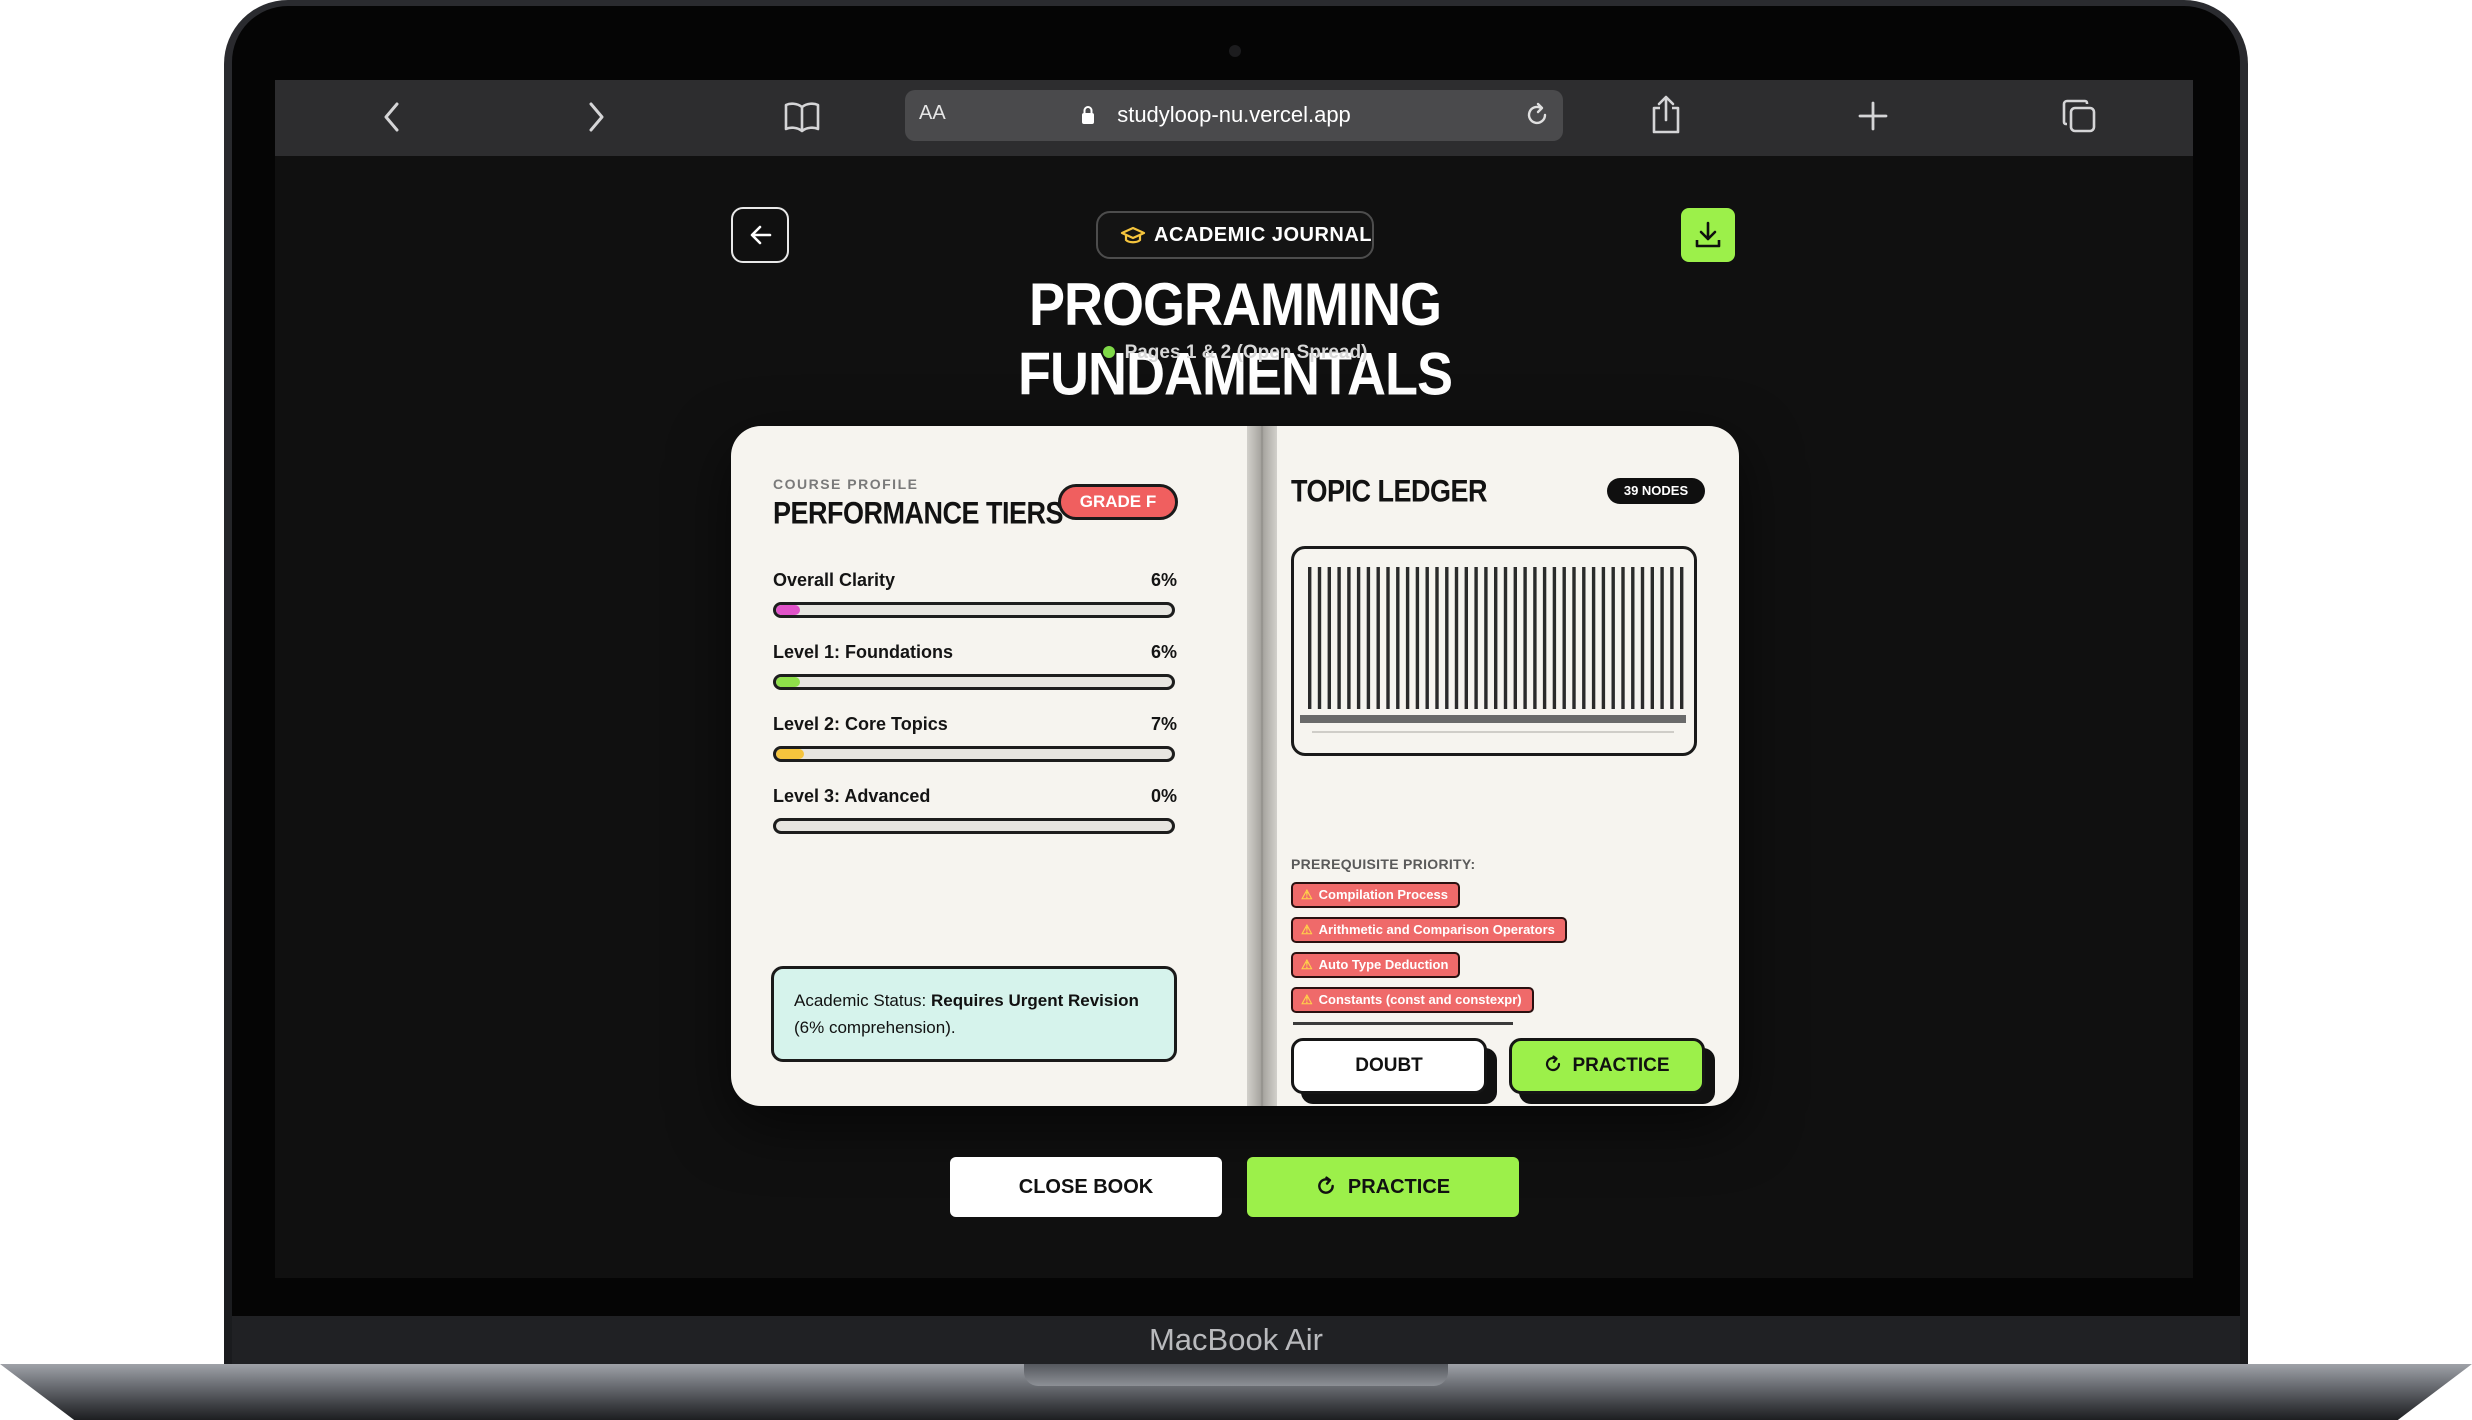  I want to click on reload-icon, so click(1537, 115).